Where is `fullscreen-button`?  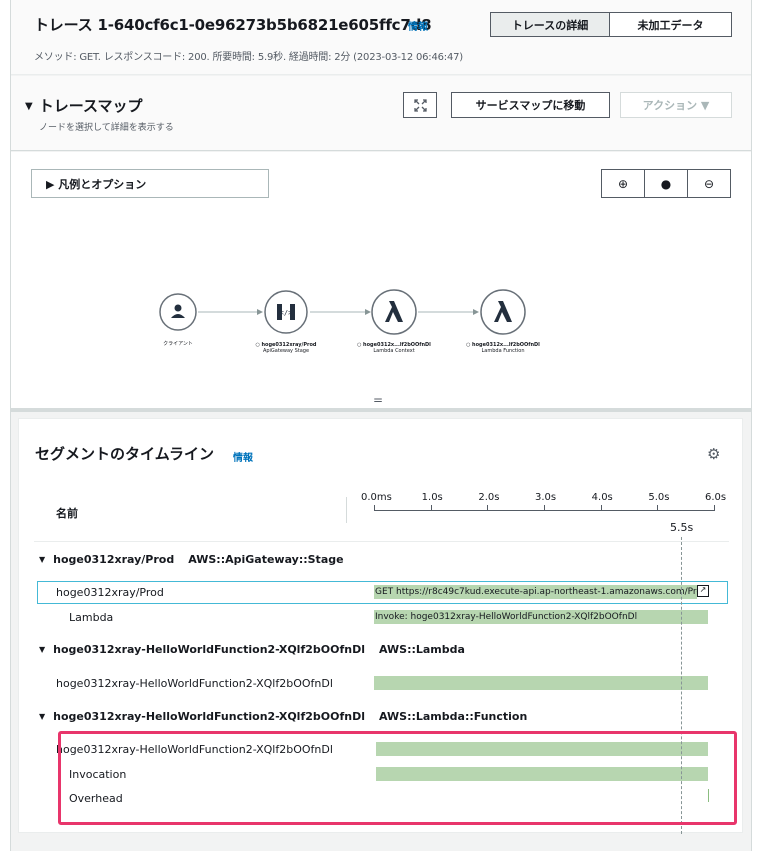
fullscreen-button is located at coordinates (420, 105).